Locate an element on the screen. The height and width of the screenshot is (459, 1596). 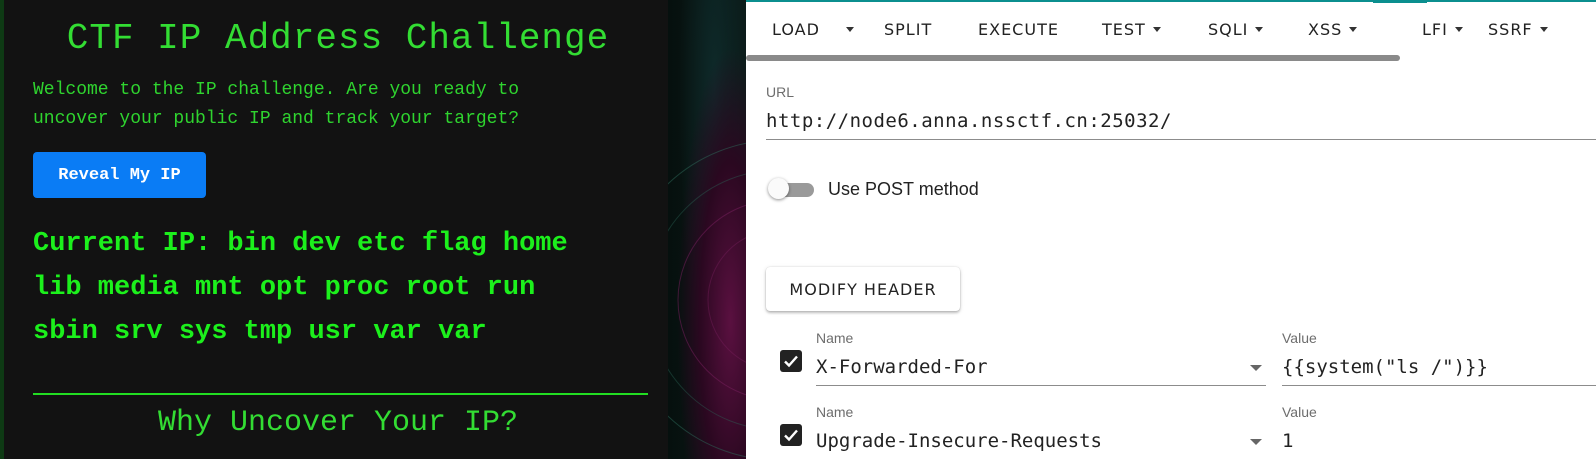
load-label: LOAD is located at coordinates (796, 29).